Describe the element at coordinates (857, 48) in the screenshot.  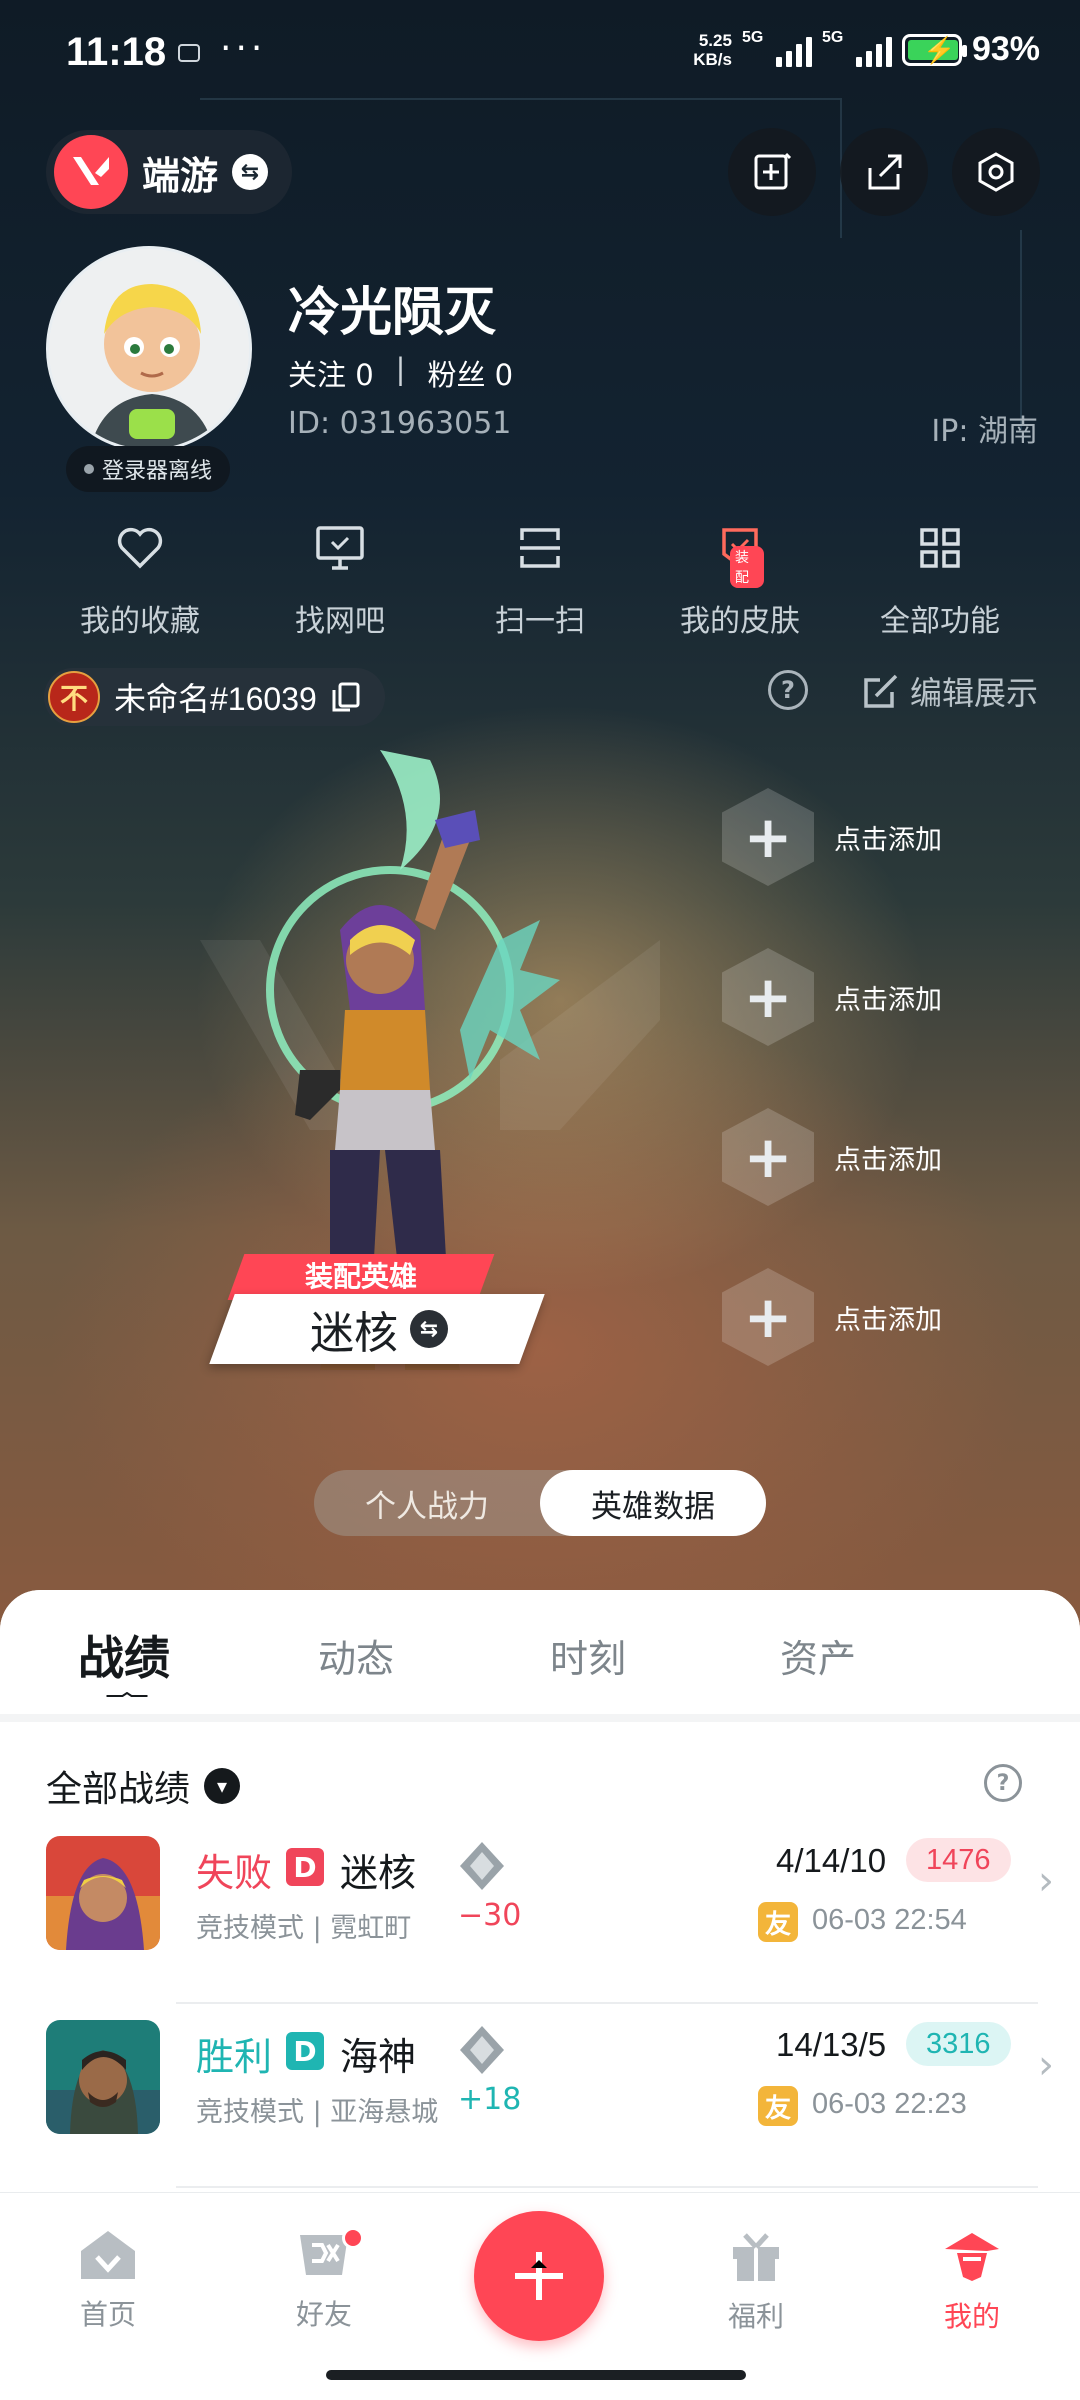
I see `signal-icon-2: 5G` at that location.